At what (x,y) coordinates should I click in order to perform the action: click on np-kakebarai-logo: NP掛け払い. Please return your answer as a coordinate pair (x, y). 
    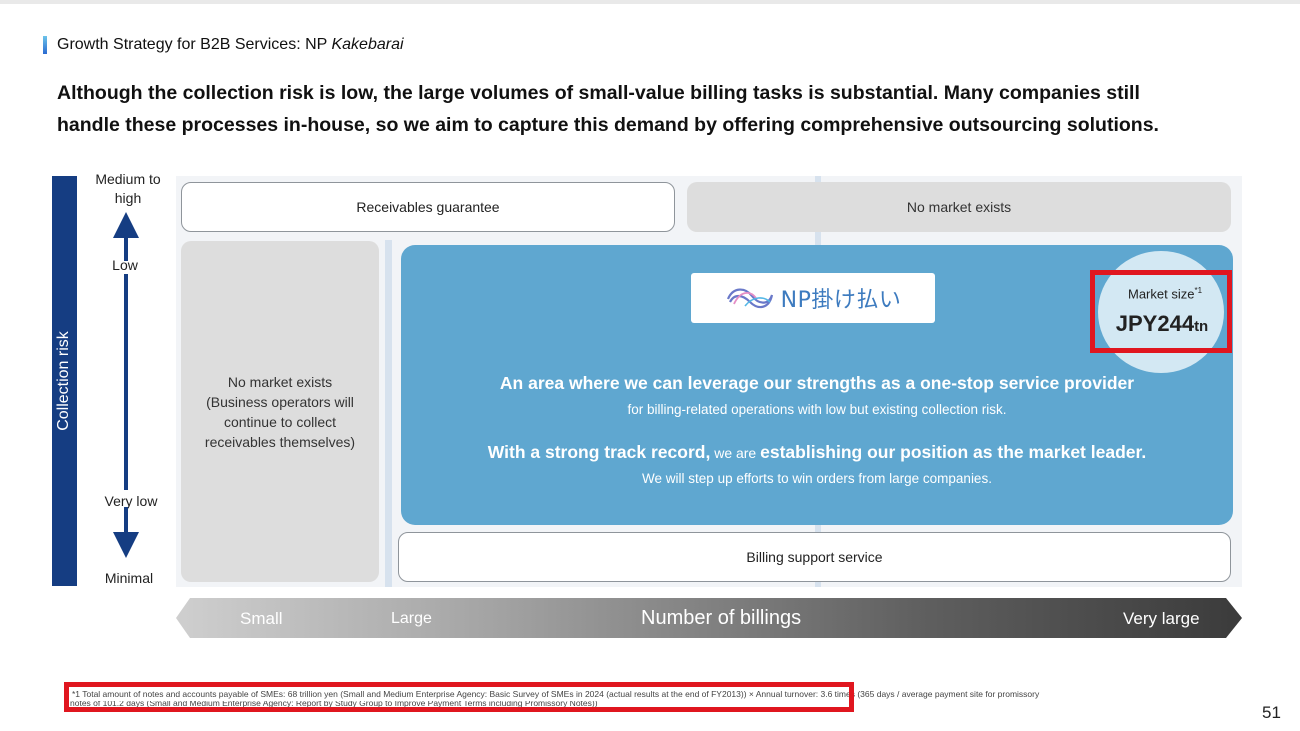
    Looking at the image, I should click on (813, 298).